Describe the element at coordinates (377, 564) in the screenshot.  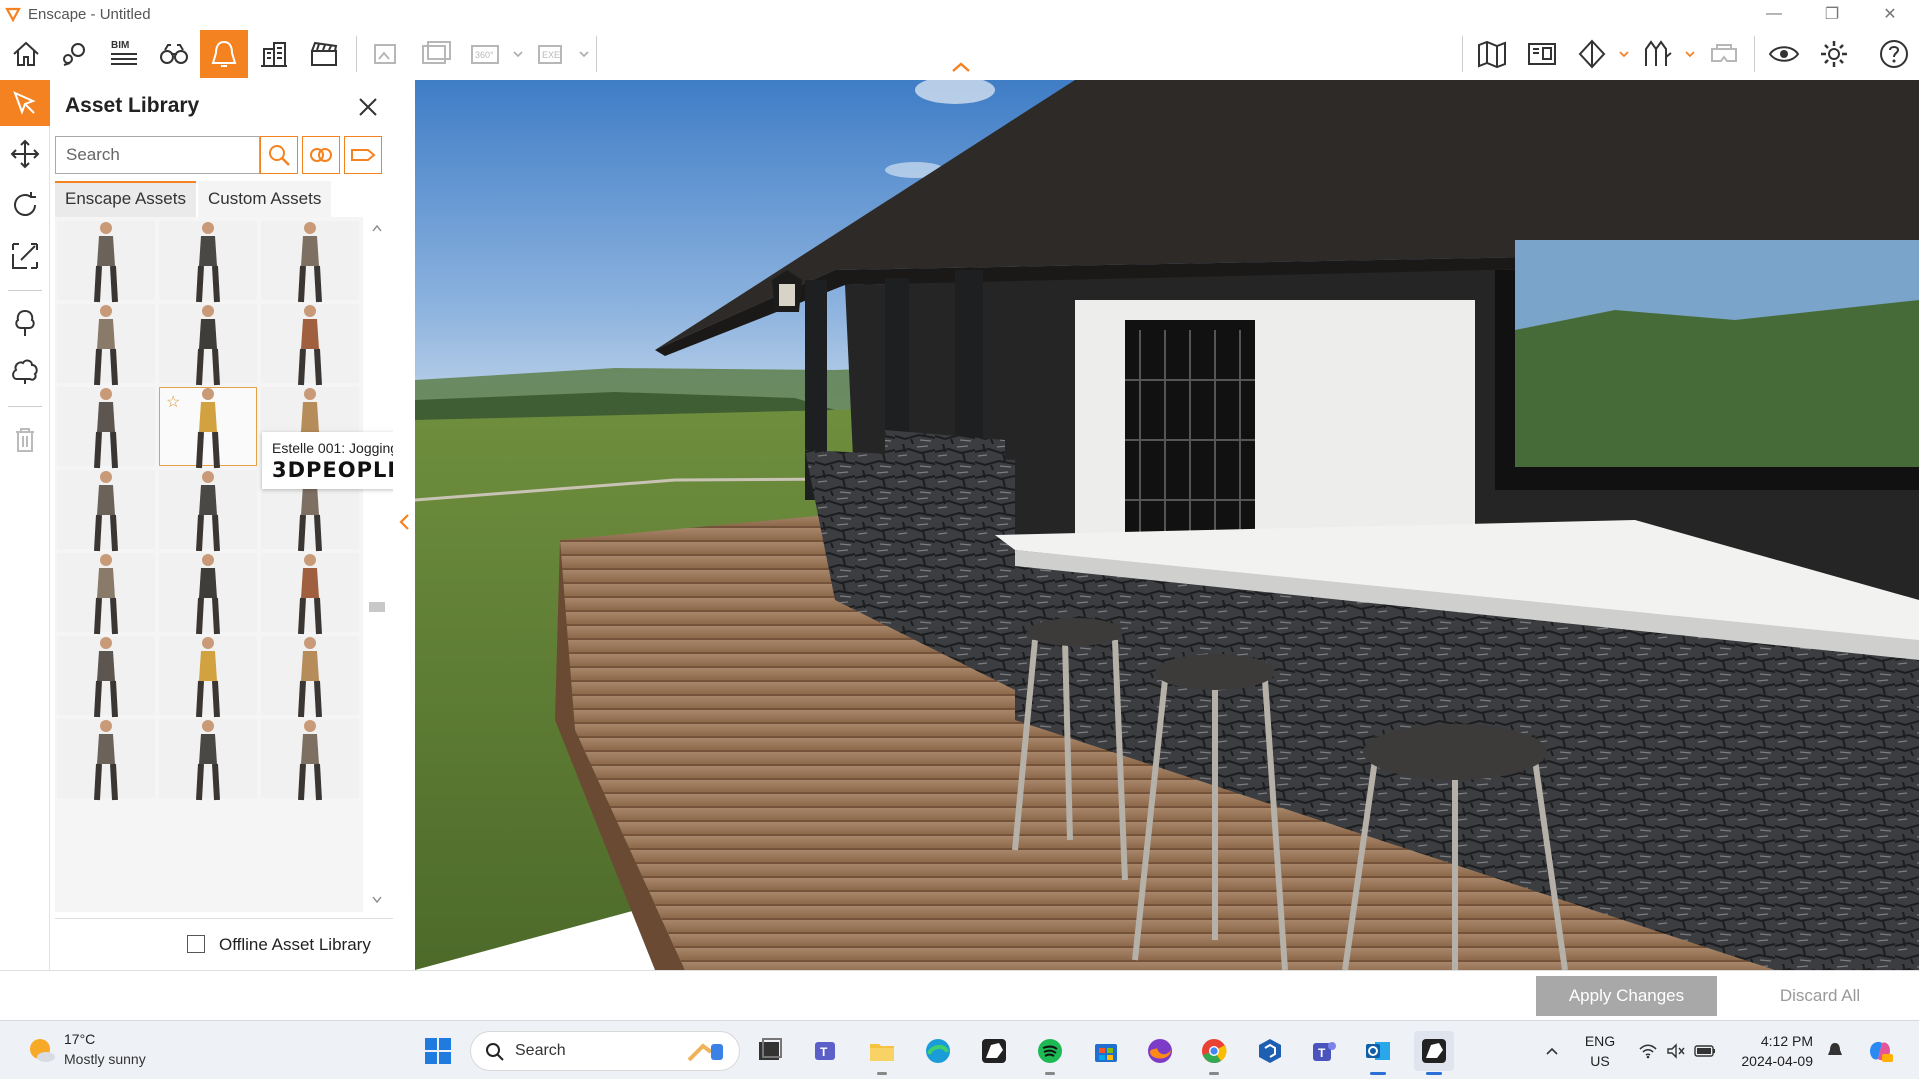
I see `asset-scrollbar` at that location.